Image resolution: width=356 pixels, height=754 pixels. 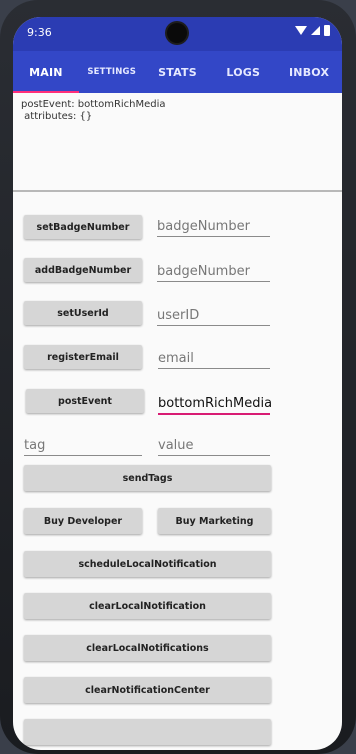 What do you see at coordinates (315, 30) in the screenshot?
I see `signal-icon` at bounding box center [315, 30].